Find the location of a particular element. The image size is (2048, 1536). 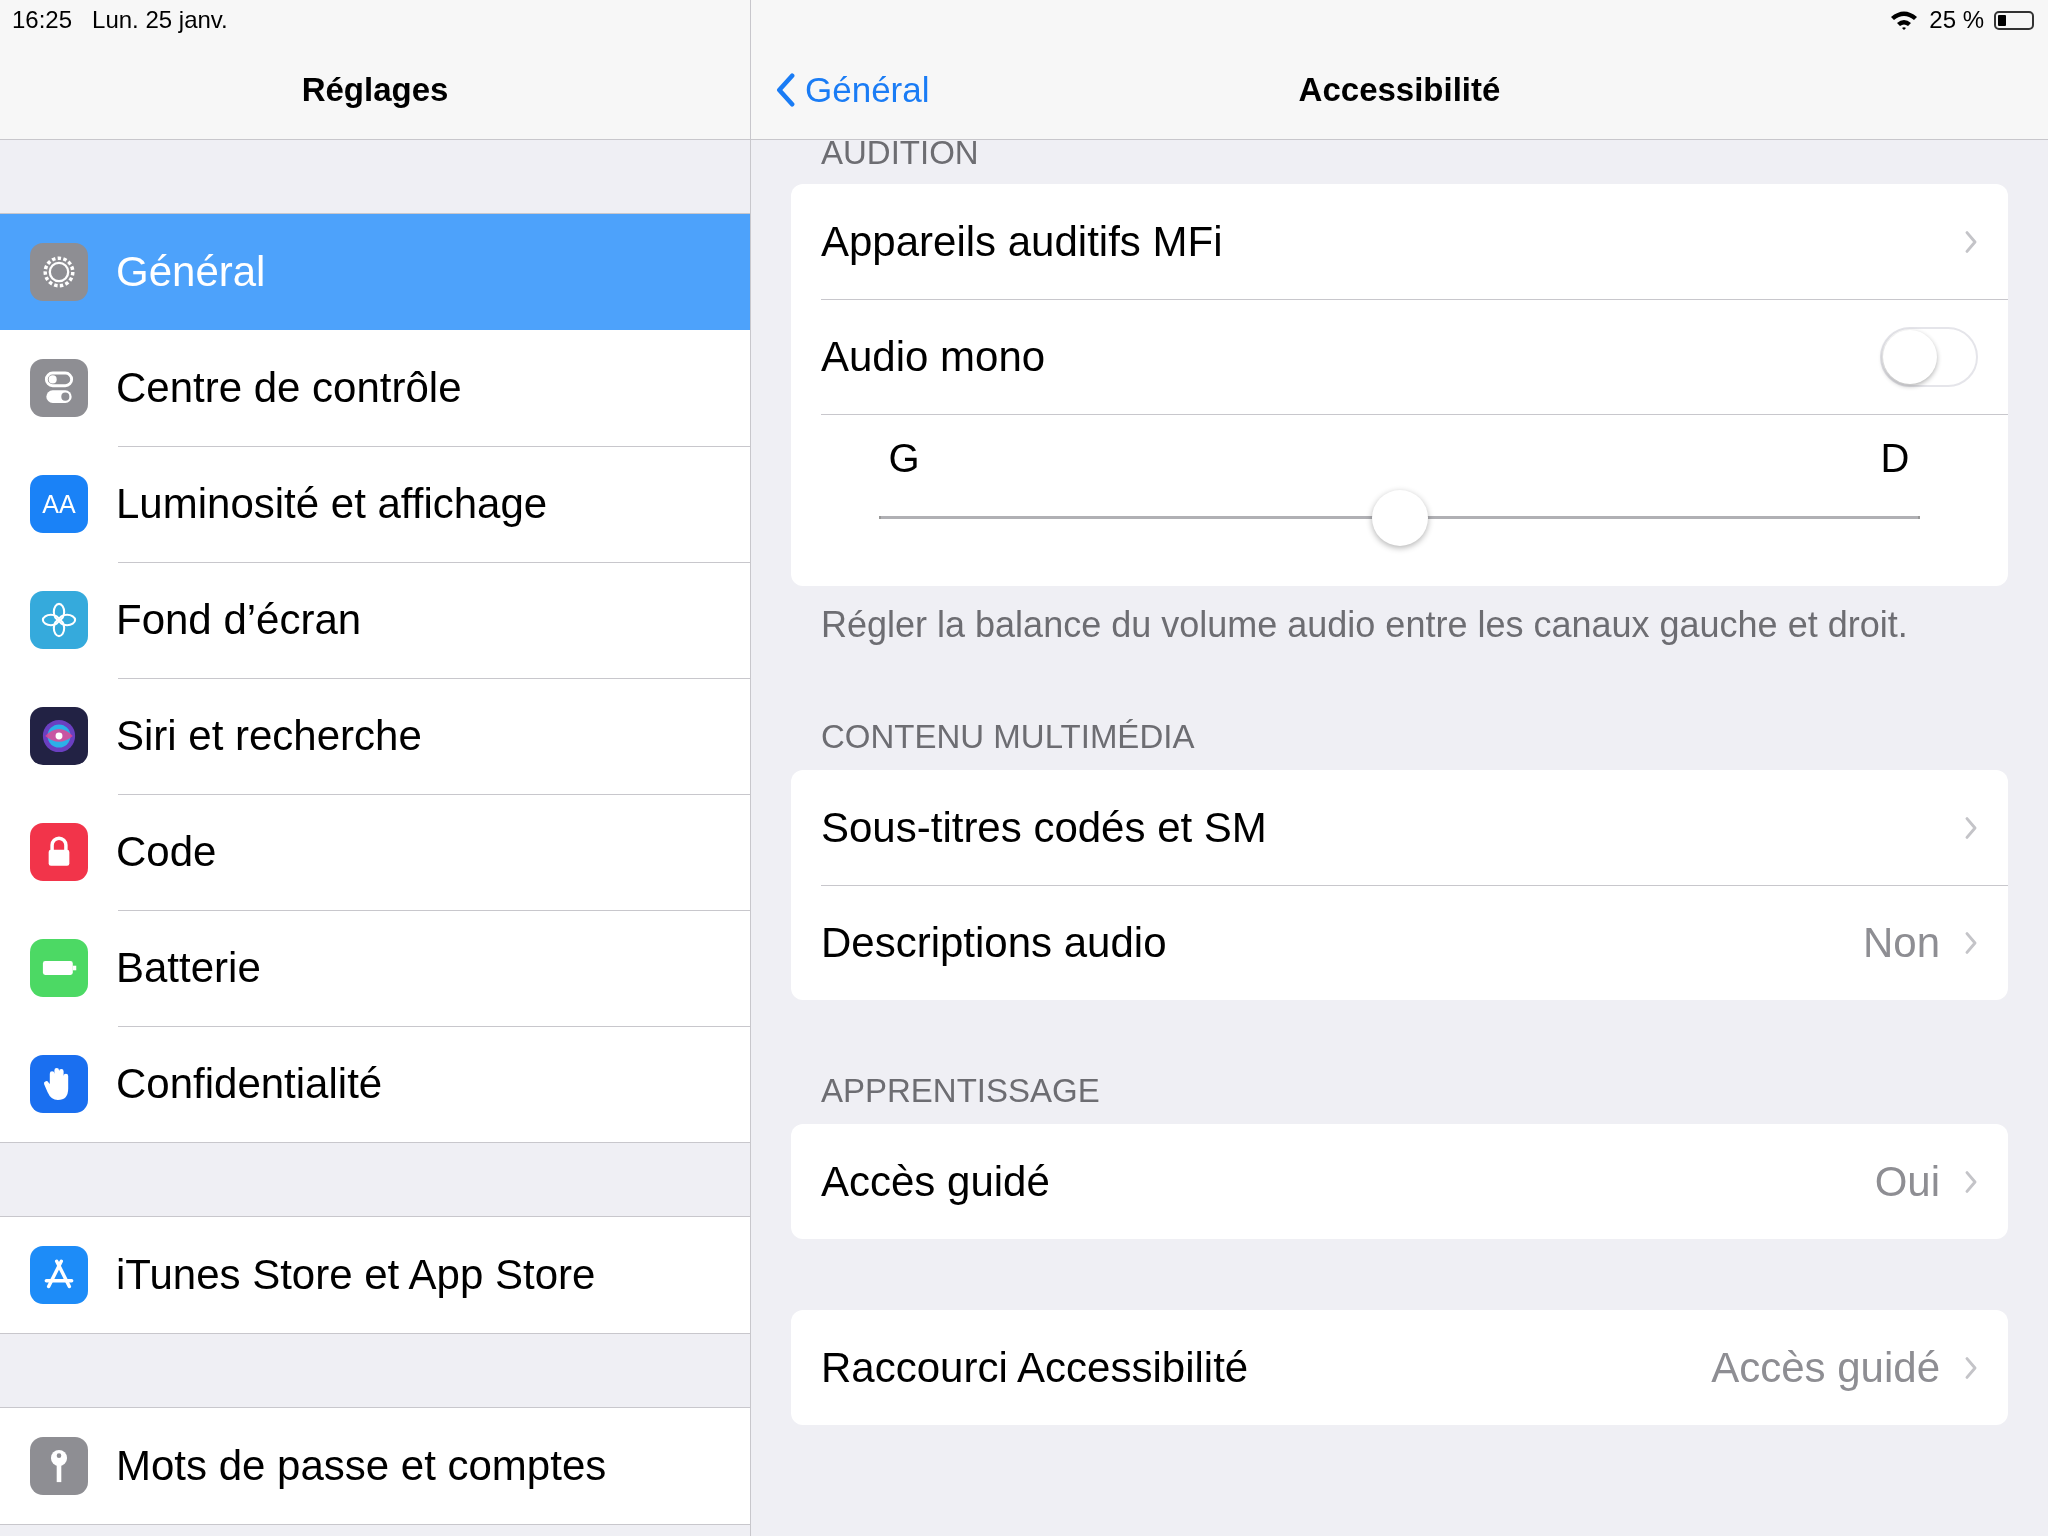

row-label: Descriptions audio is located at coordinates (994, 942).